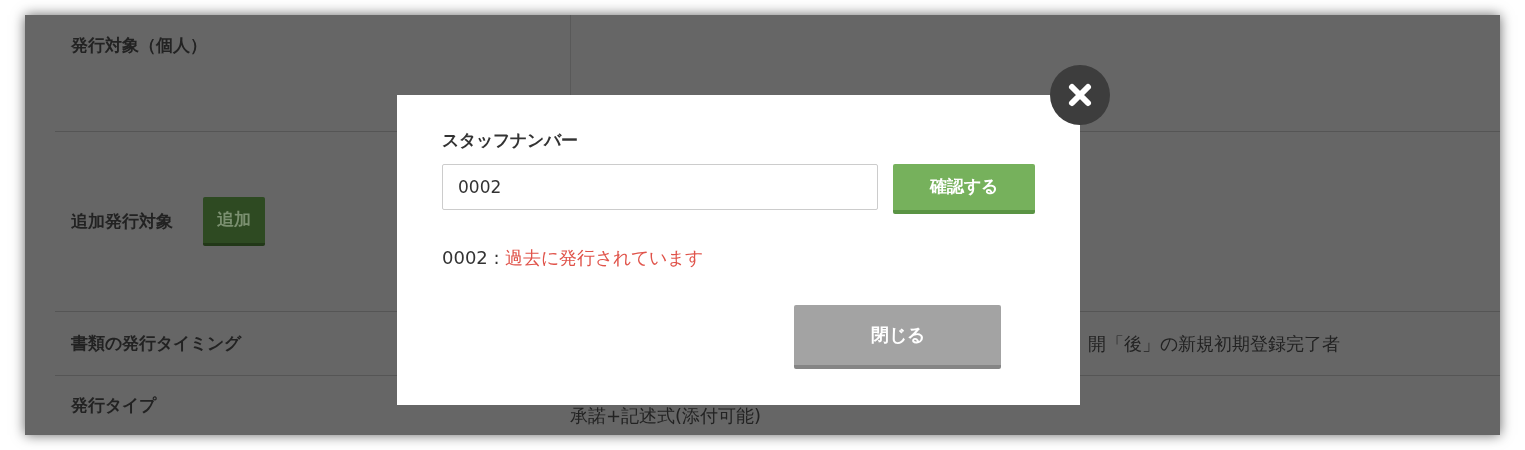 Image resolution: width=1525 pixels, height=450 pixels. Describe the element at coordinates (156, 343) in the screenshot. I see `row-label: 書類の発行タイミング` at that location.